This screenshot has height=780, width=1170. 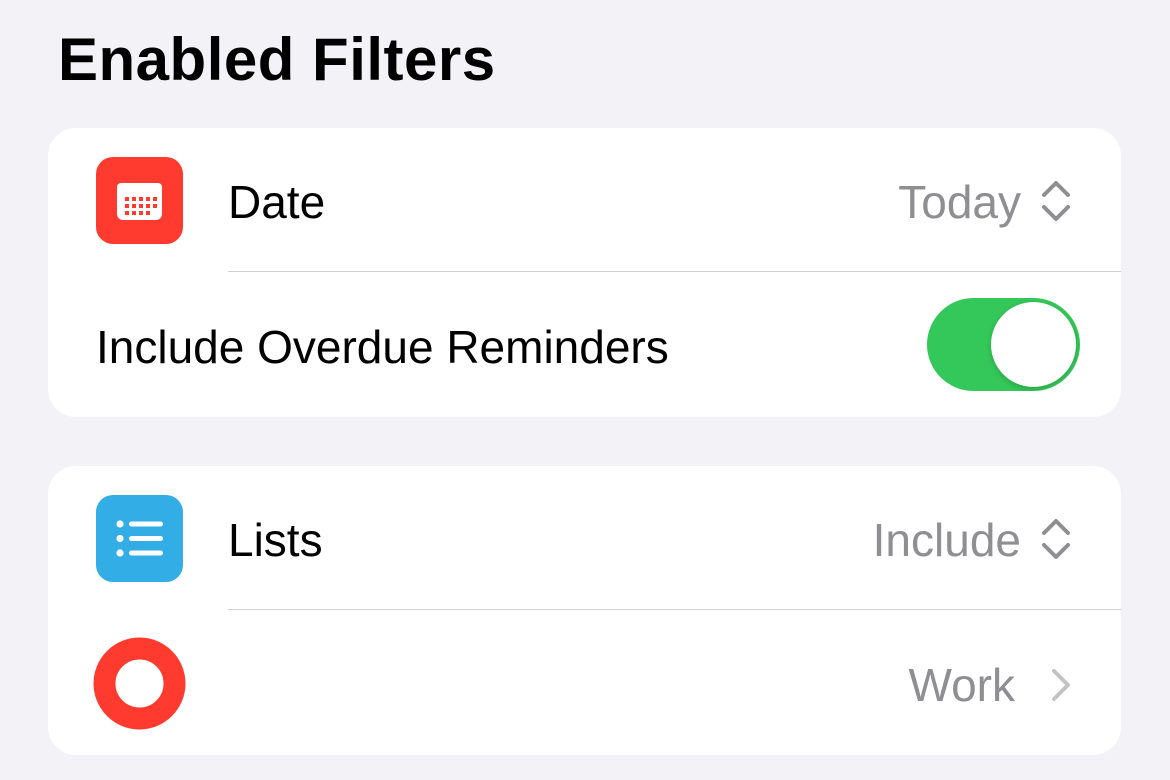 I want to click on list-bullet-icon, so click(x=139, y=538).